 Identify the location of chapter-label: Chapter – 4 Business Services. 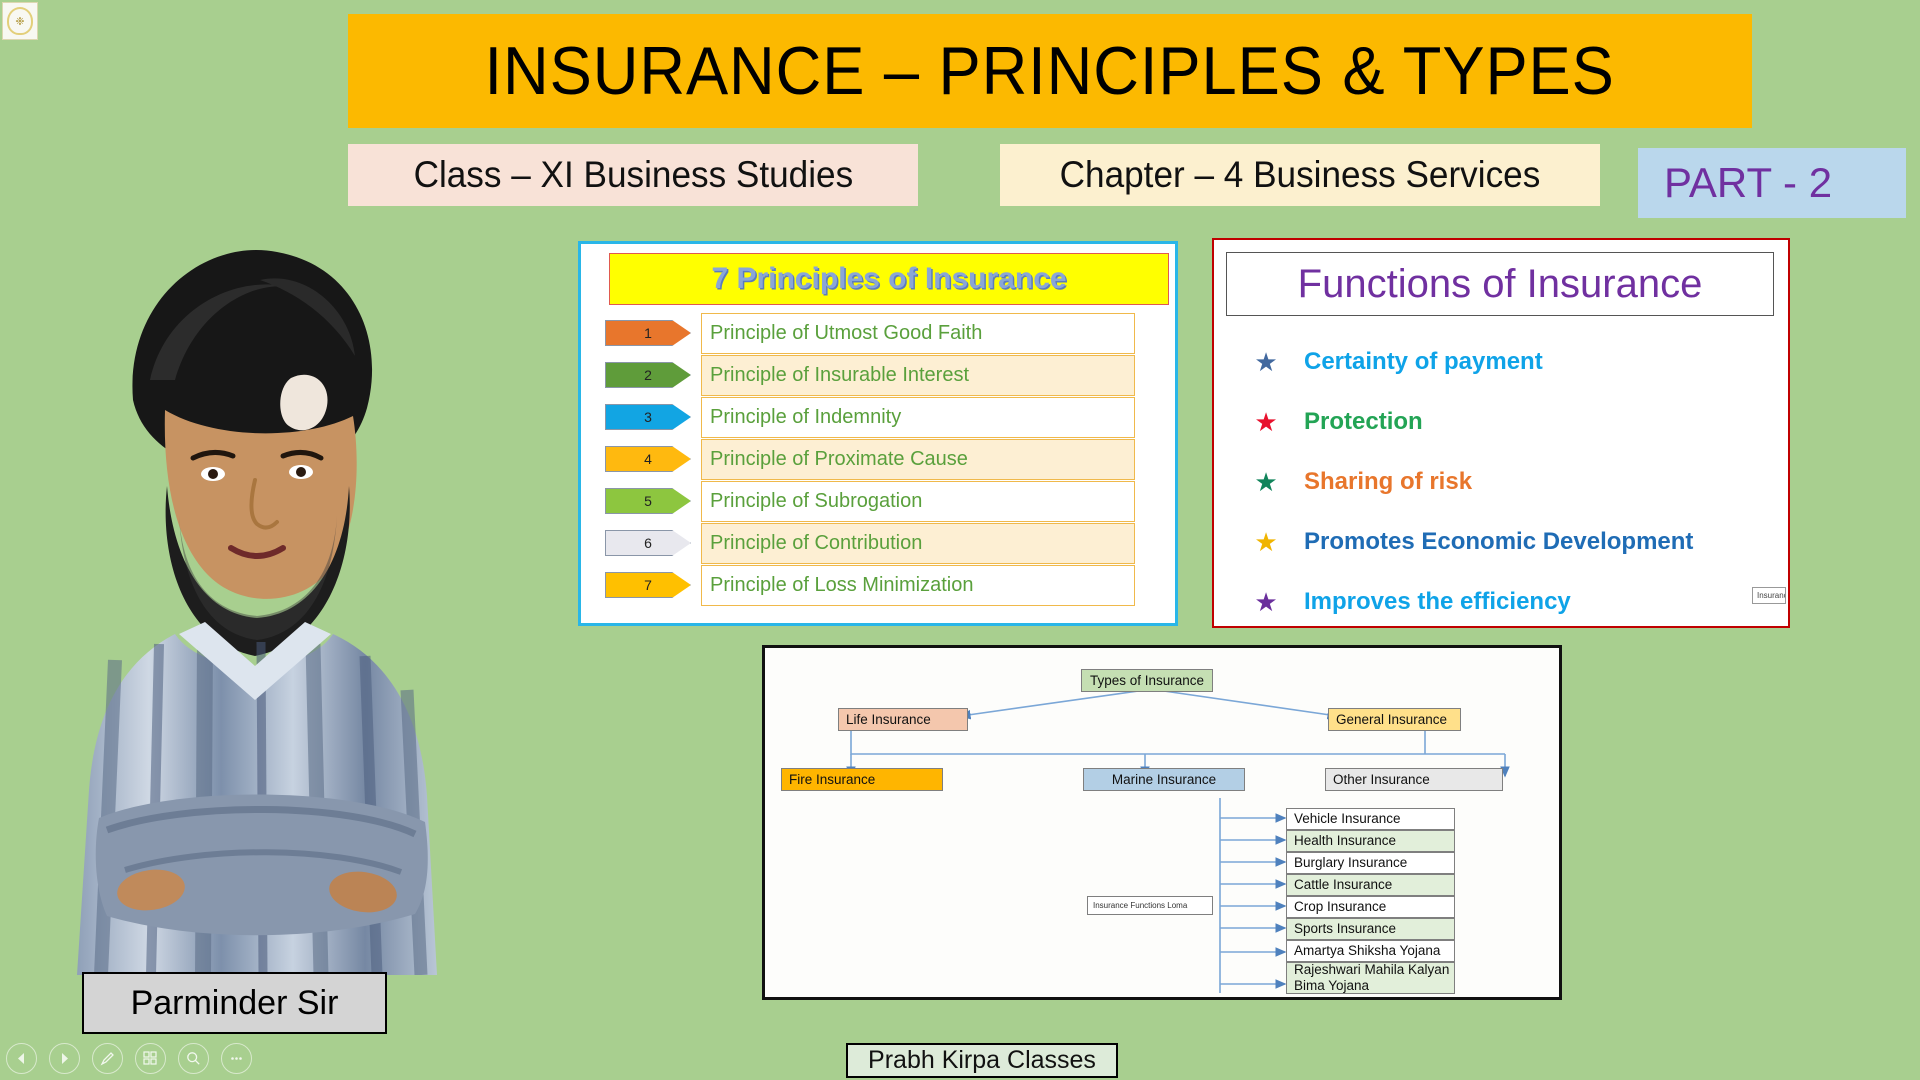
(1300, 174).